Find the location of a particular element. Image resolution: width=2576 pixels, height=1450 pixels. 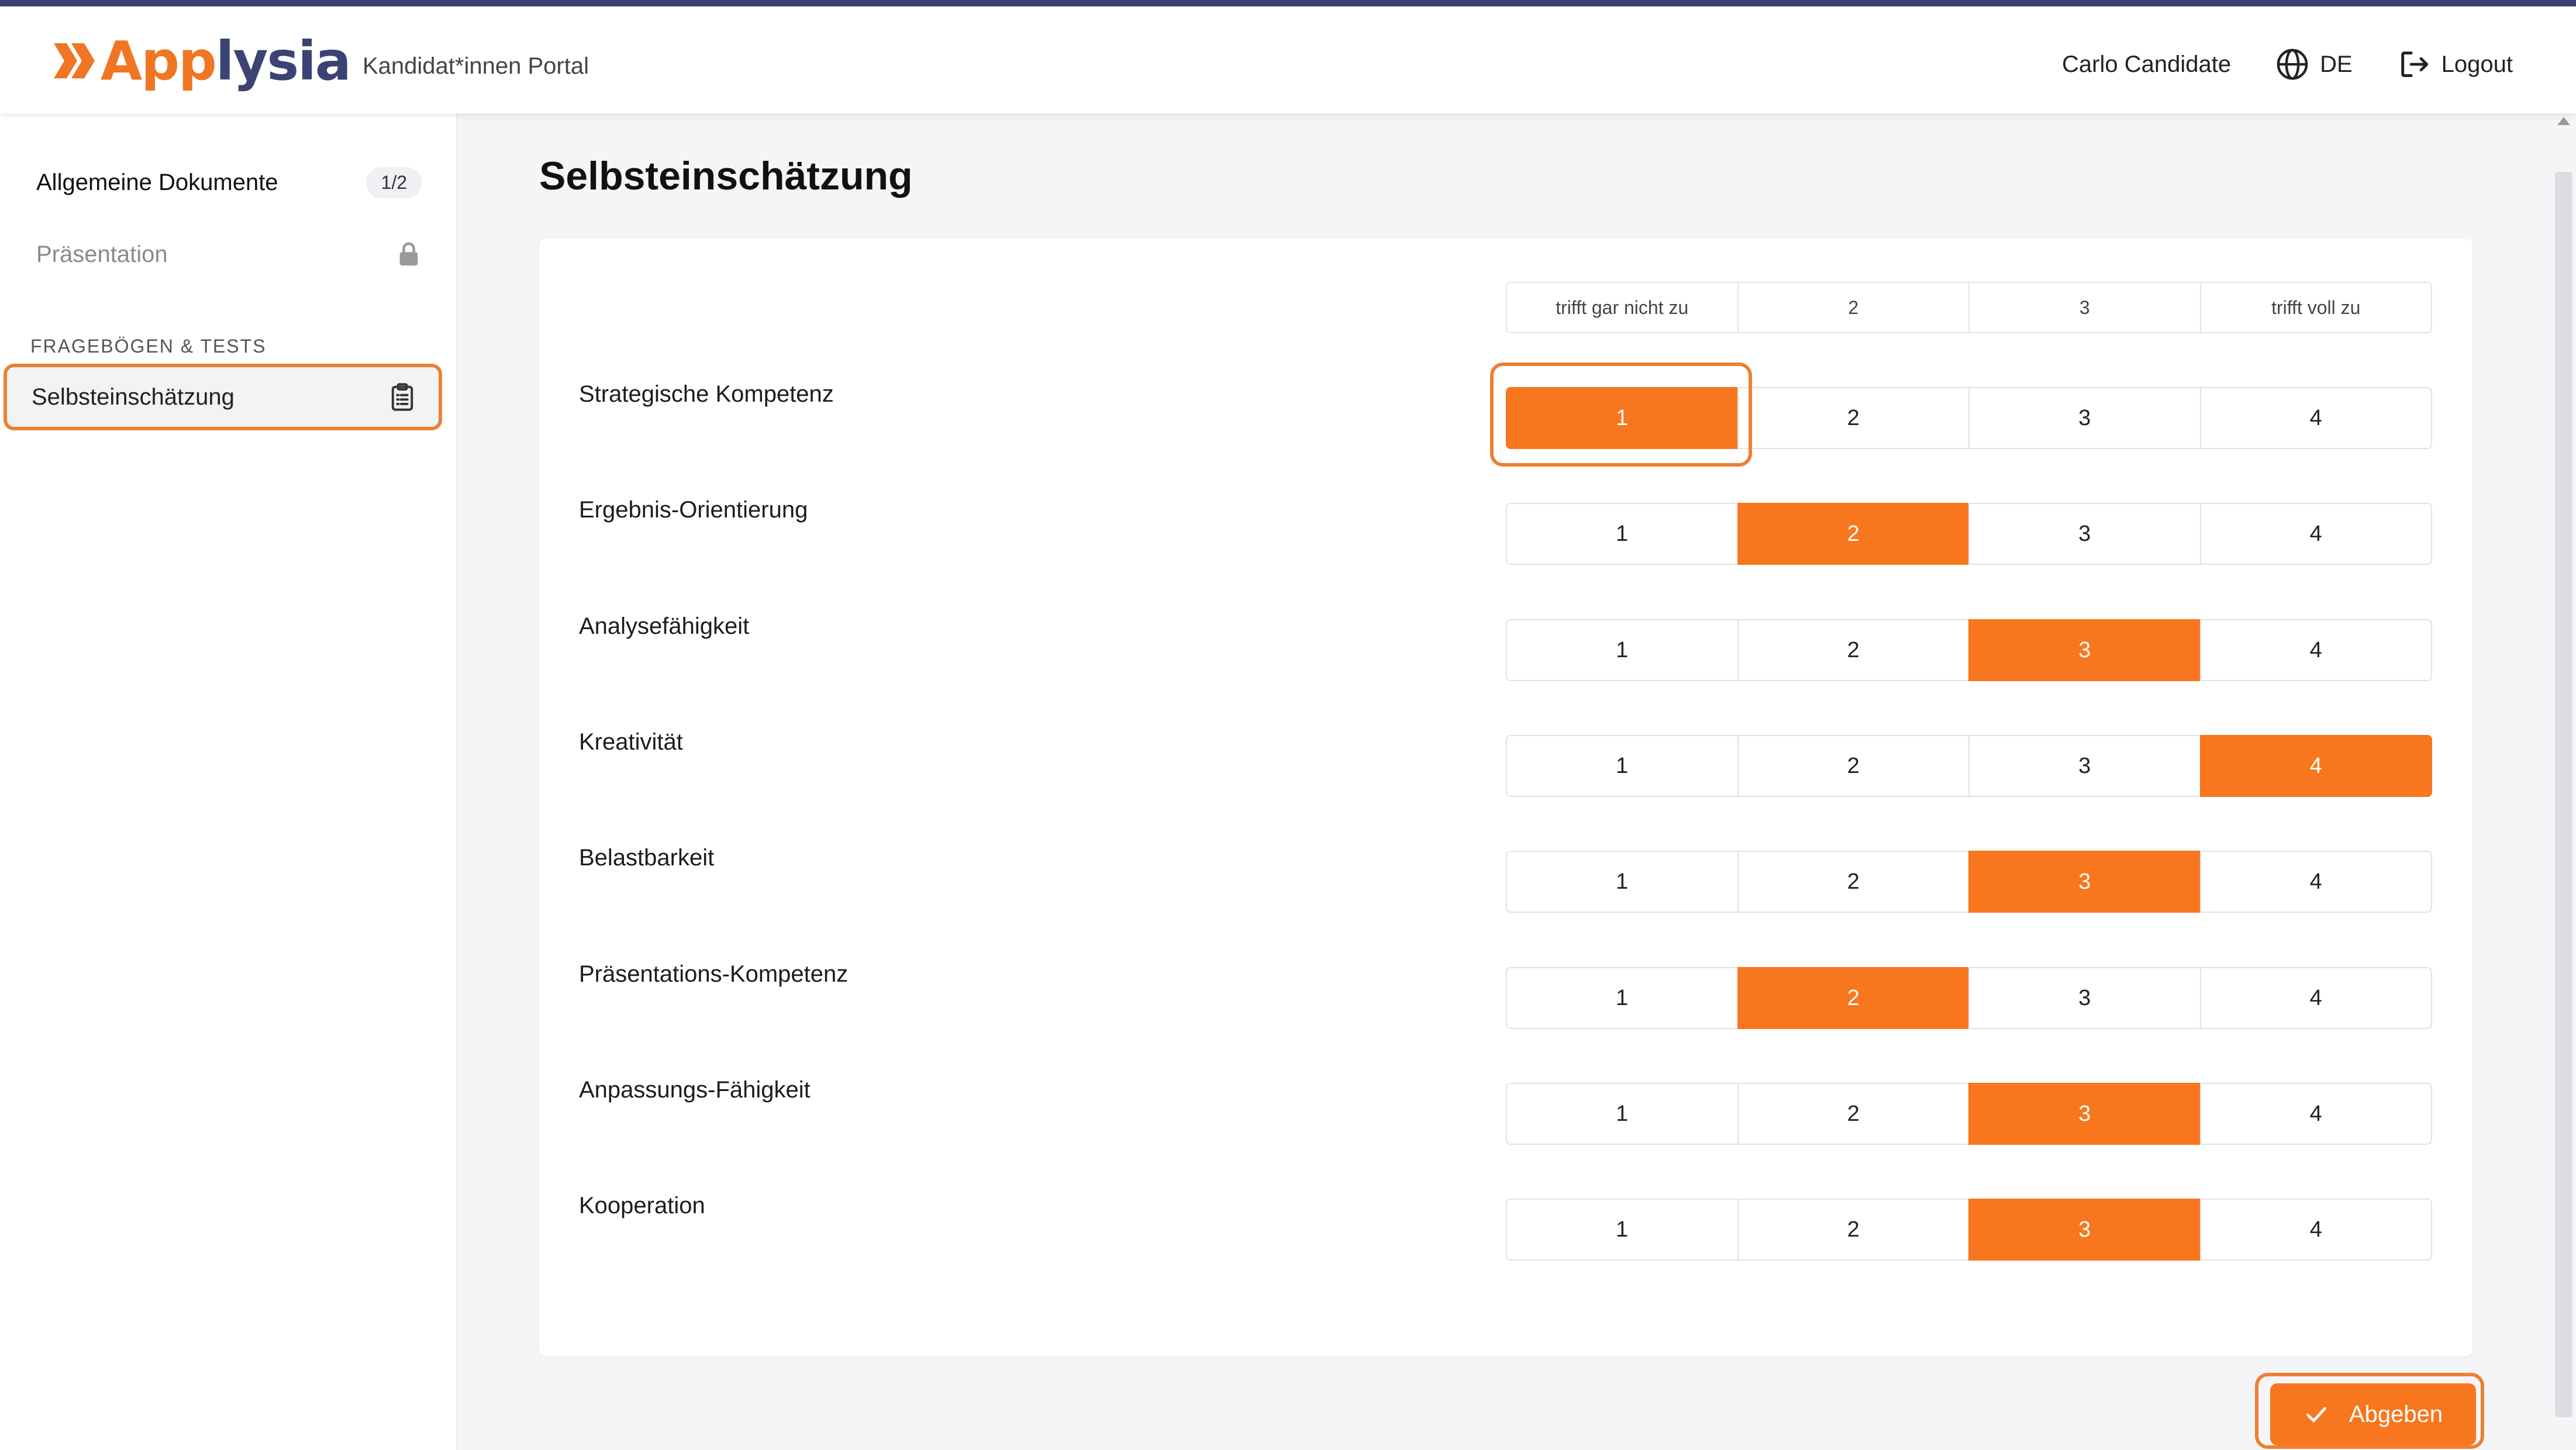

sidebar-item-label: Allgemeine Dokumente is located at coordinates (157, 183).